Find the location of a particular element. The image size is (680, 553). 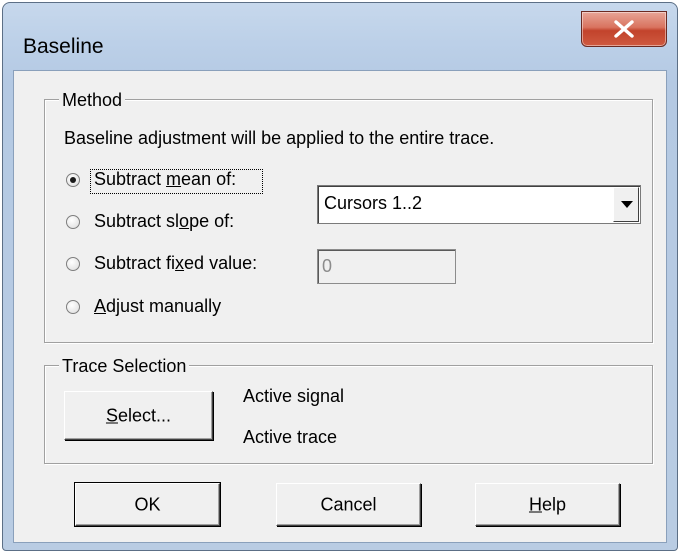

label-text-pre: Subtract fi is located at coordinates (135, 263).